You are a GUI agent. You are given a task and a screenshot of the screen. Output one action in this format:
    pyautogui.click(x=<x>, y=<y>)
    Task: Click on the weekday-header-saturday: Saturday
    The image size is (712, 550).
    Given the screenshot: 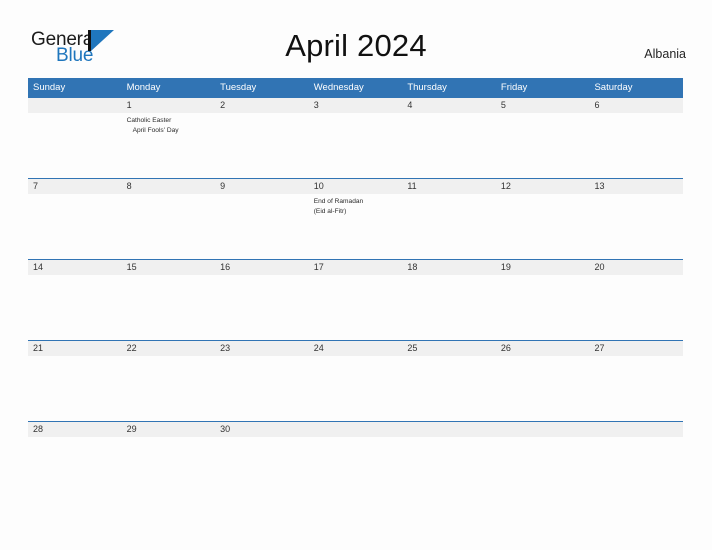 What is the action you would take?
    pyautogui.click(x=613, y=87)
    